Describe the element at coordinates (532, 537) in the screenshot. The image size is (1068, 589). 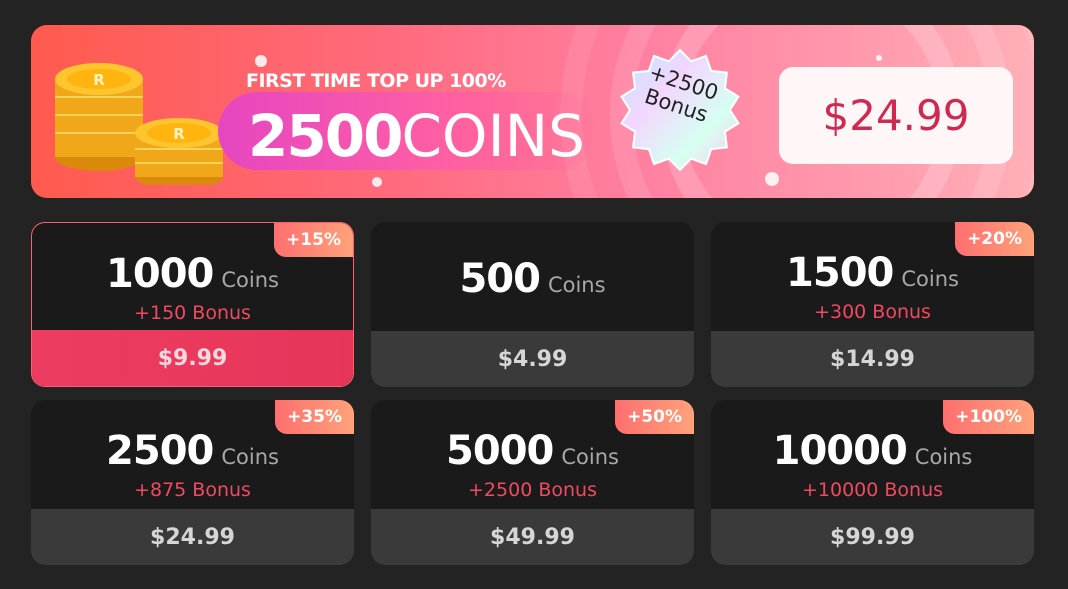
I see `package-price-button: $49.99` at that location.